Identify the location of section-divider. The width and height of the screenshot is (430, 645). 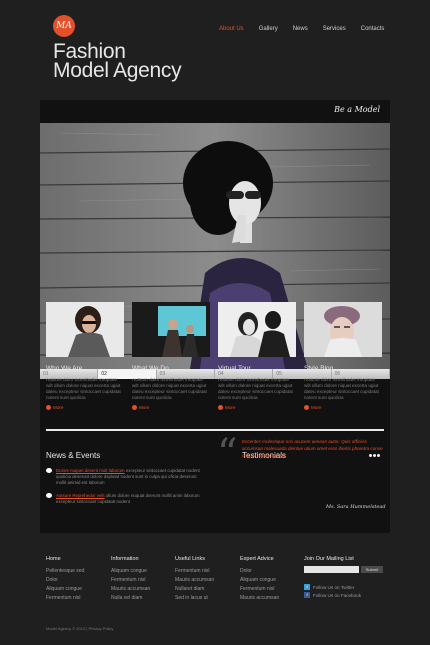
(215, 430).